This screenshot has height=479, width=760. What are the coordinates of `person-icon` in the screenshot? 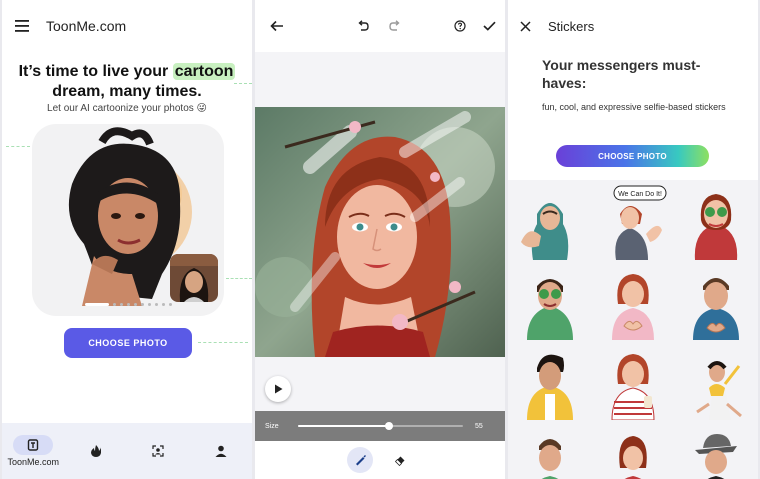 It's located at (221, 451).